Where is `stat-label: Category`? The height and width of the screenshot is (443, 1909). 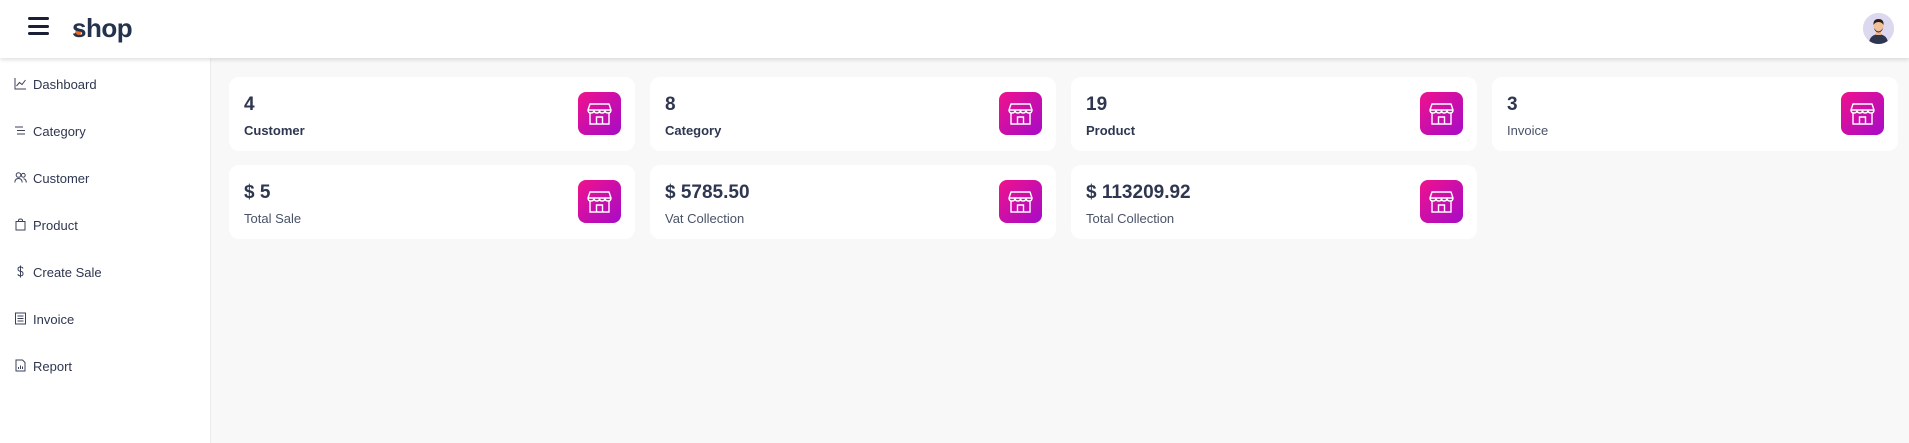
stat-label: Category is located at coordinates (693, 130).